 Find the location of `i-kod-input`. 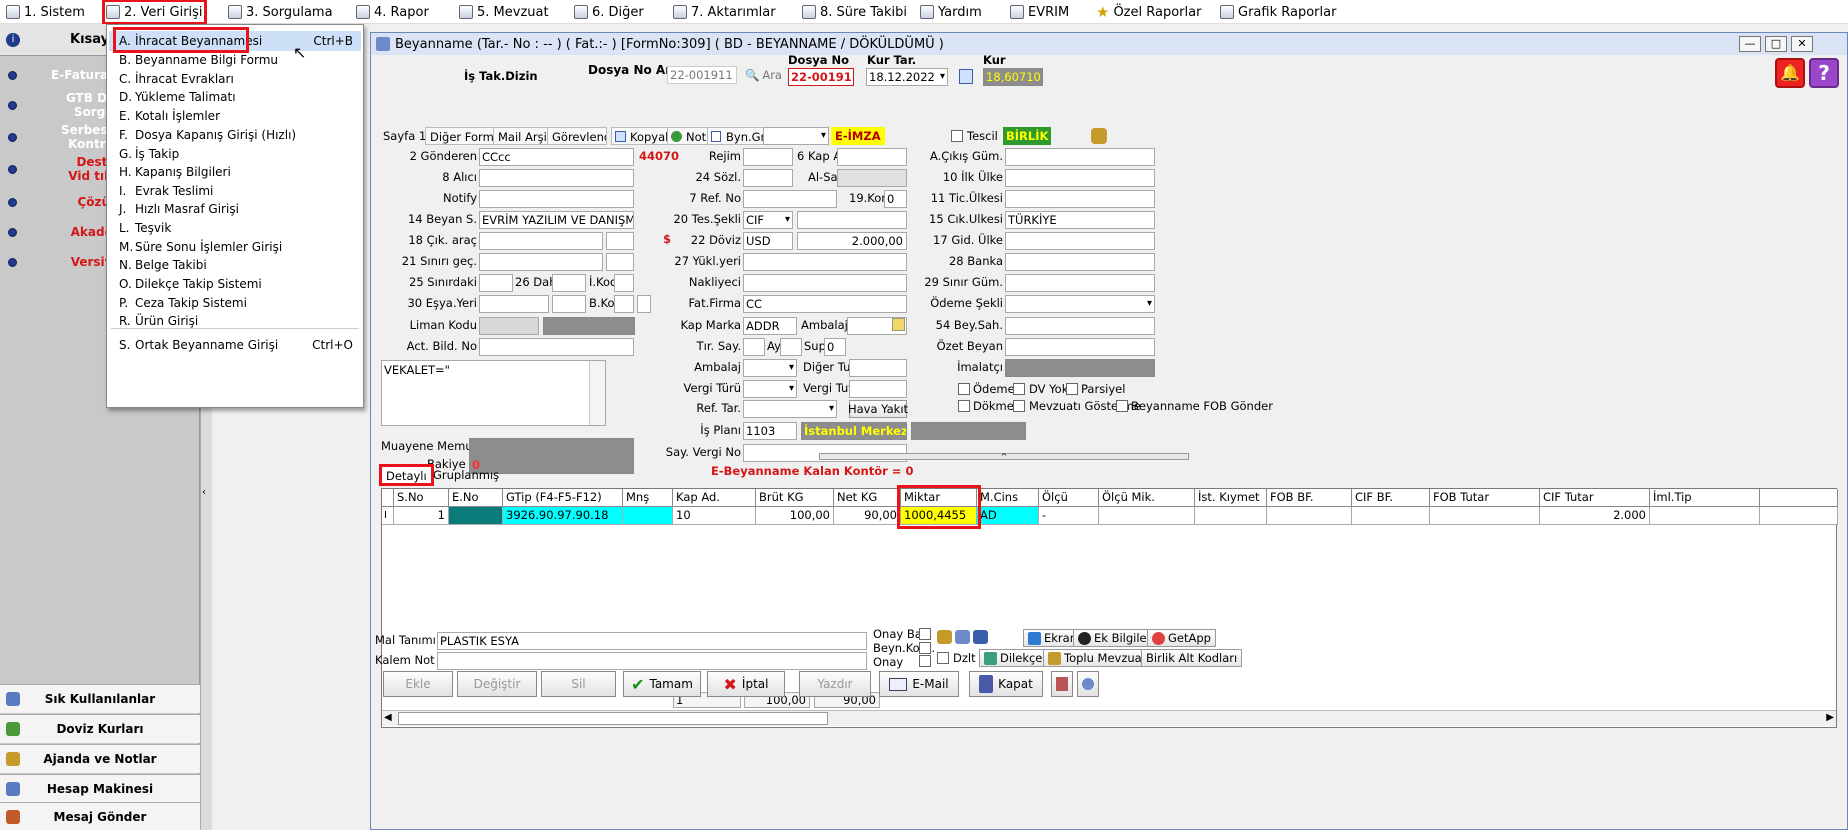

i-kod-input is located at coordinates (624, 283).